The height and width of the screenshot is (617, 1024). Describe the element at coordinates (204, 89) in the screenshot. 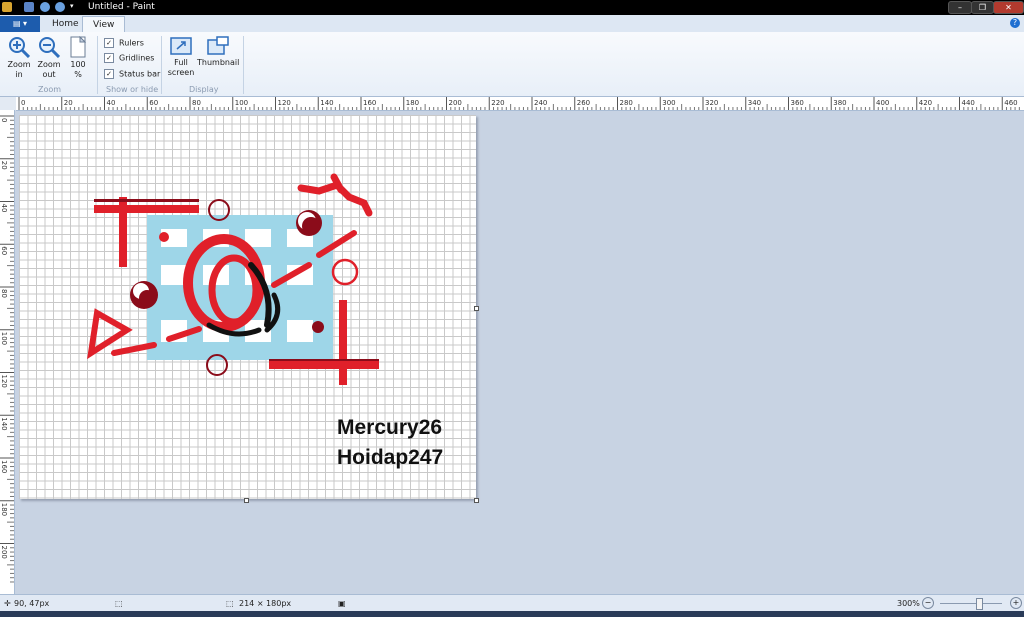

I see `display-group-label: Display` at that location.